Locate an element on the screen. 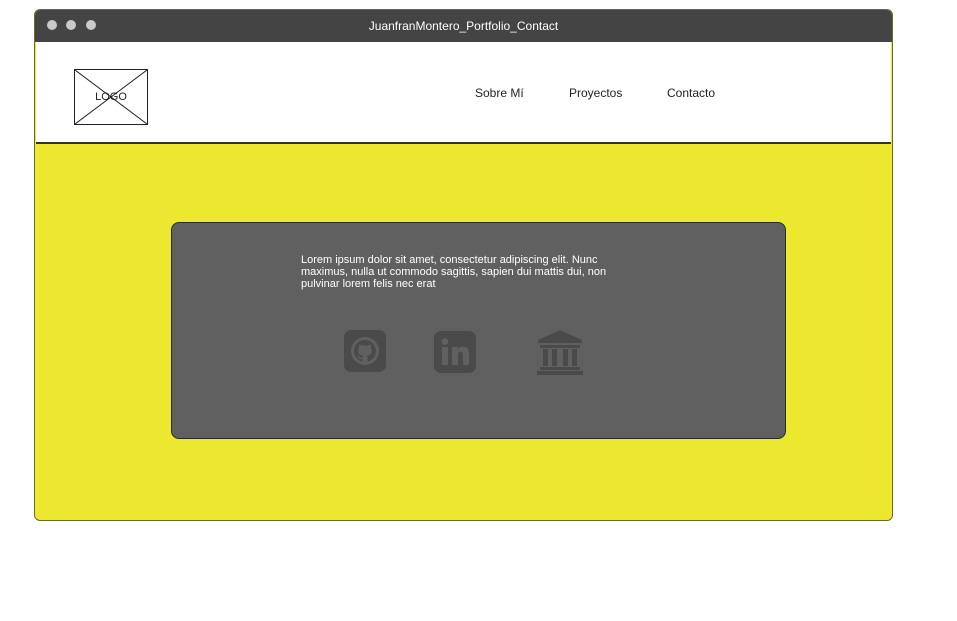  window-title: JuanfranMontero_Portfolio_Contact is located at coordinates (463, 26).